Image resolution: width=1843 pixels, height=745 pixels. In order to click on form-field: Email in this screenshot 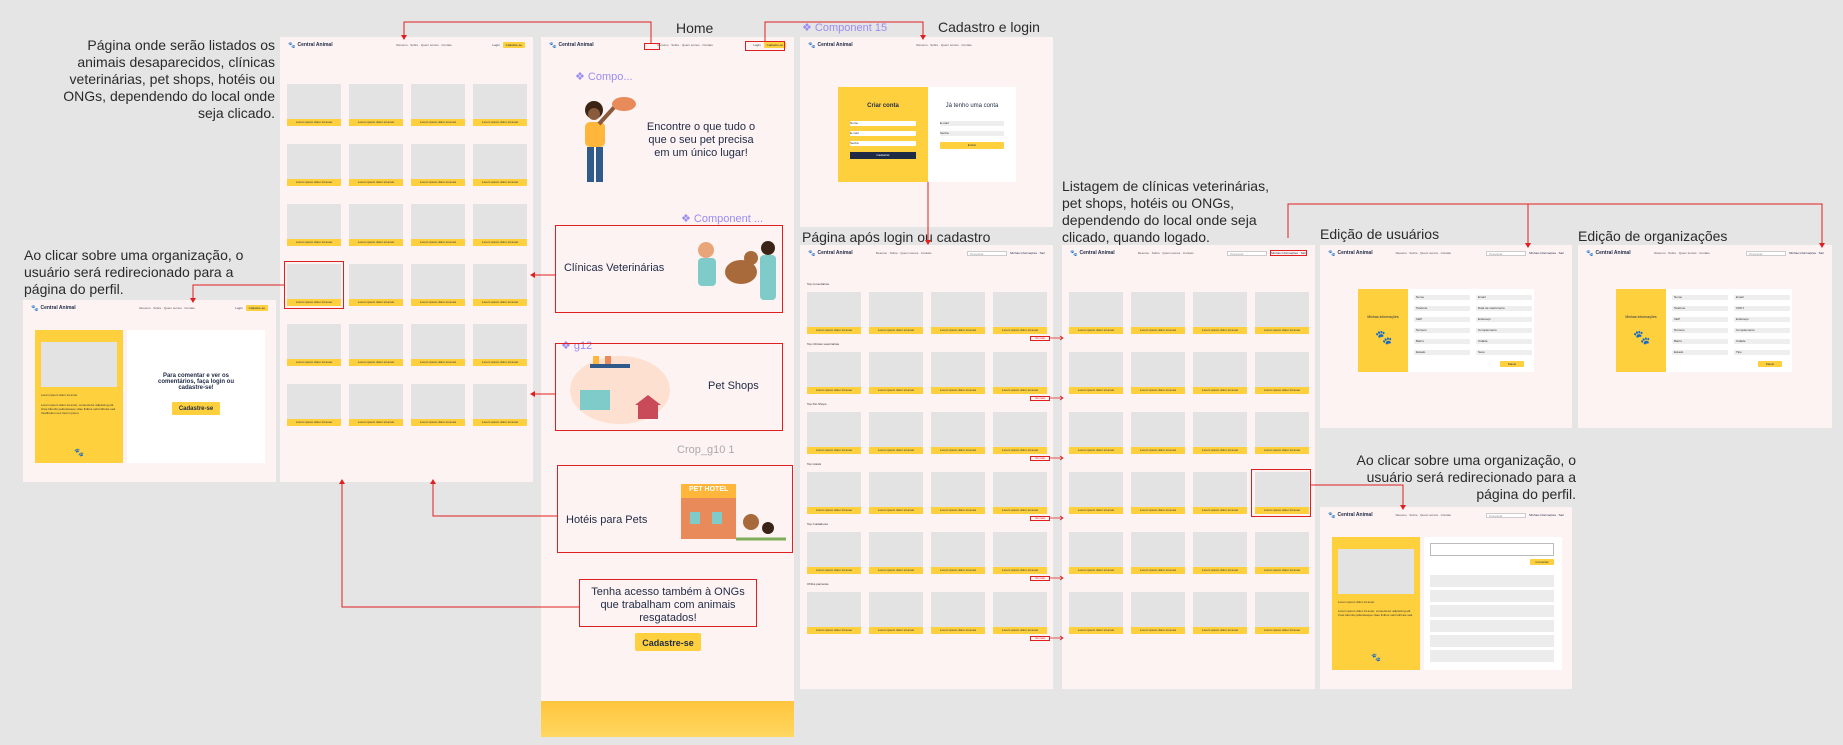, I will do `click(1504, 297)`.